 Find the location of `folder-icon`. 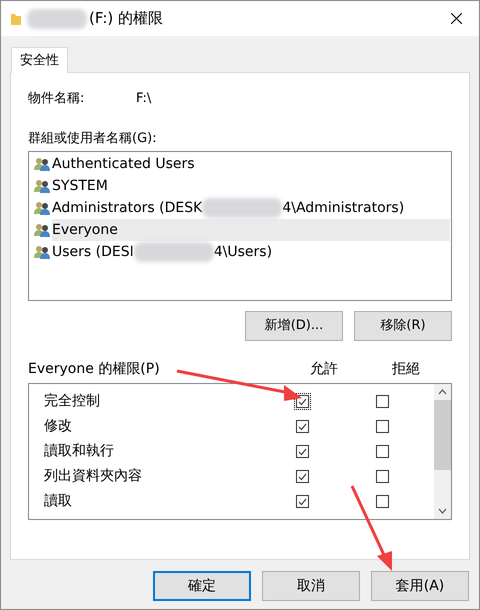

folder-icon is located at coordinates (16, 18).